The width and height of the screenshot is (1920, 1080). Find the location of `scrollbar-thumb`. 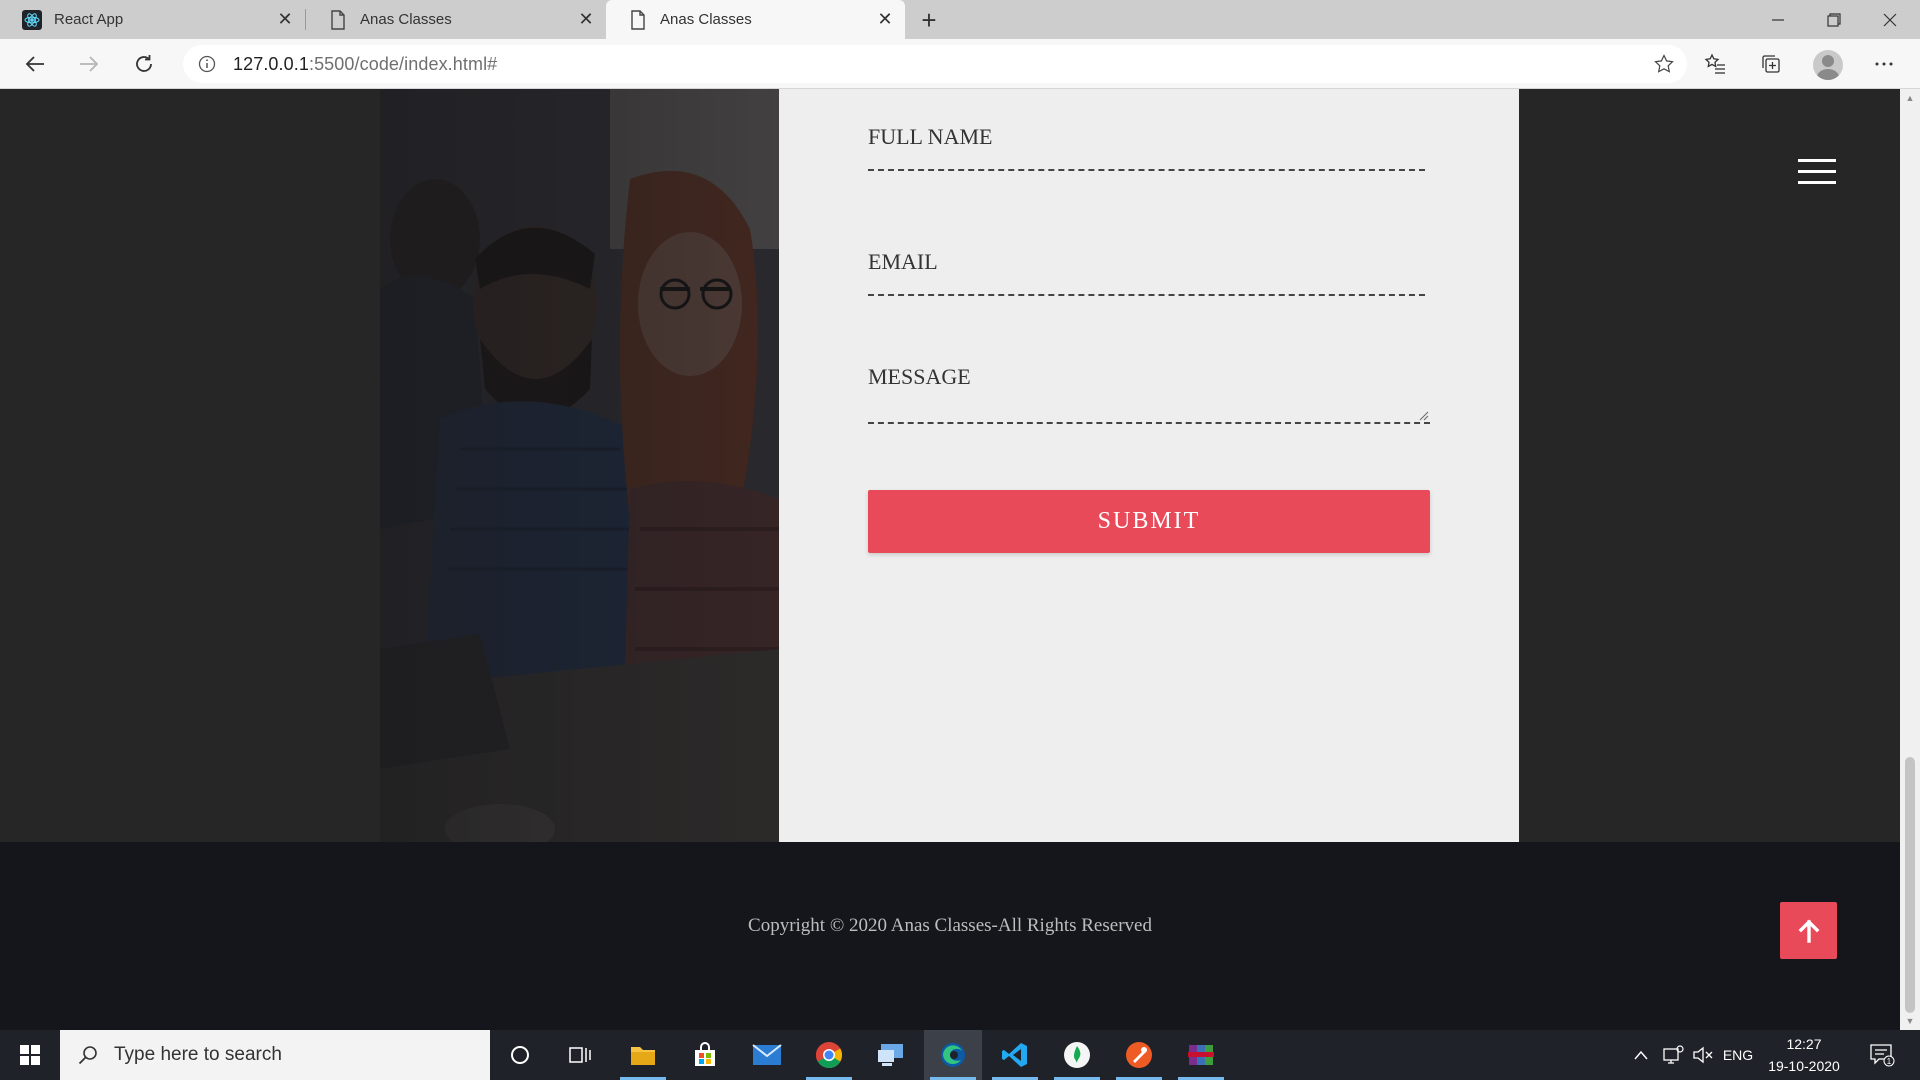

scrollbar-thumb is located at coordinates (1910, 885).